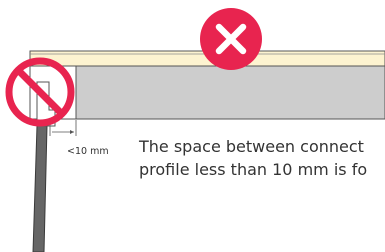 The width and height of the screenshot is (385, 252). Describe the element at coordinates (231, 39) in the screenshot. I see `x-mark-icon` at that location.